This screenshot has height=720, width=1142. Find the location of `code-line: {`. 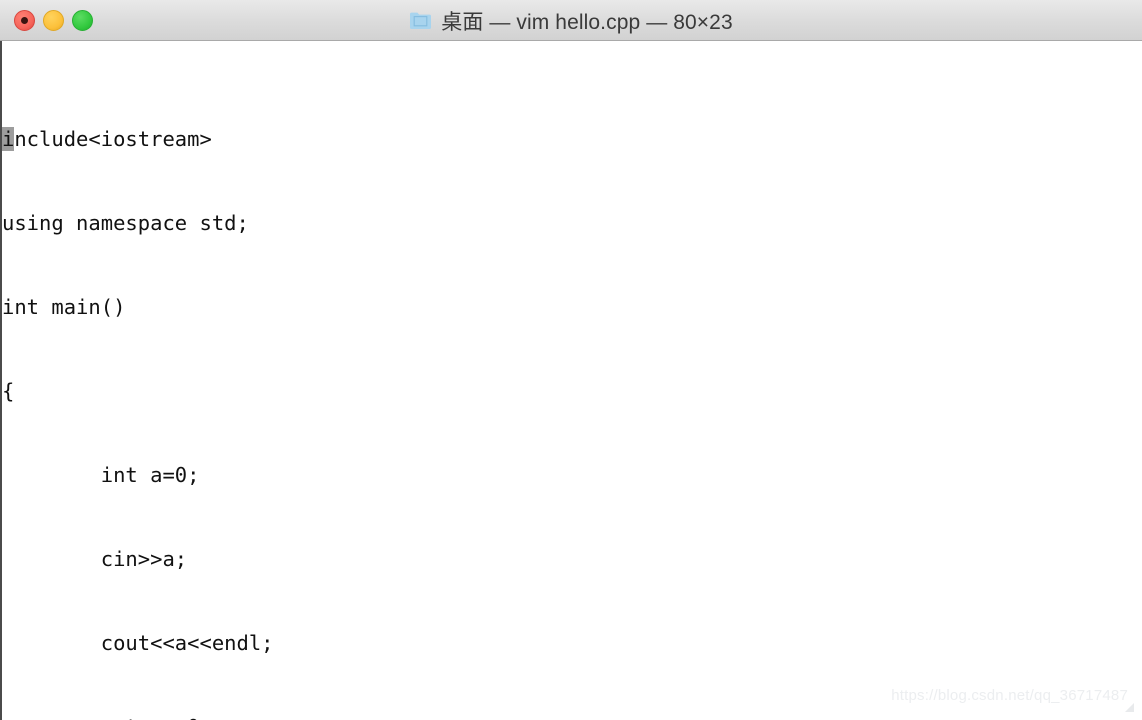

code-line: { is located at coordinates (8, 391).